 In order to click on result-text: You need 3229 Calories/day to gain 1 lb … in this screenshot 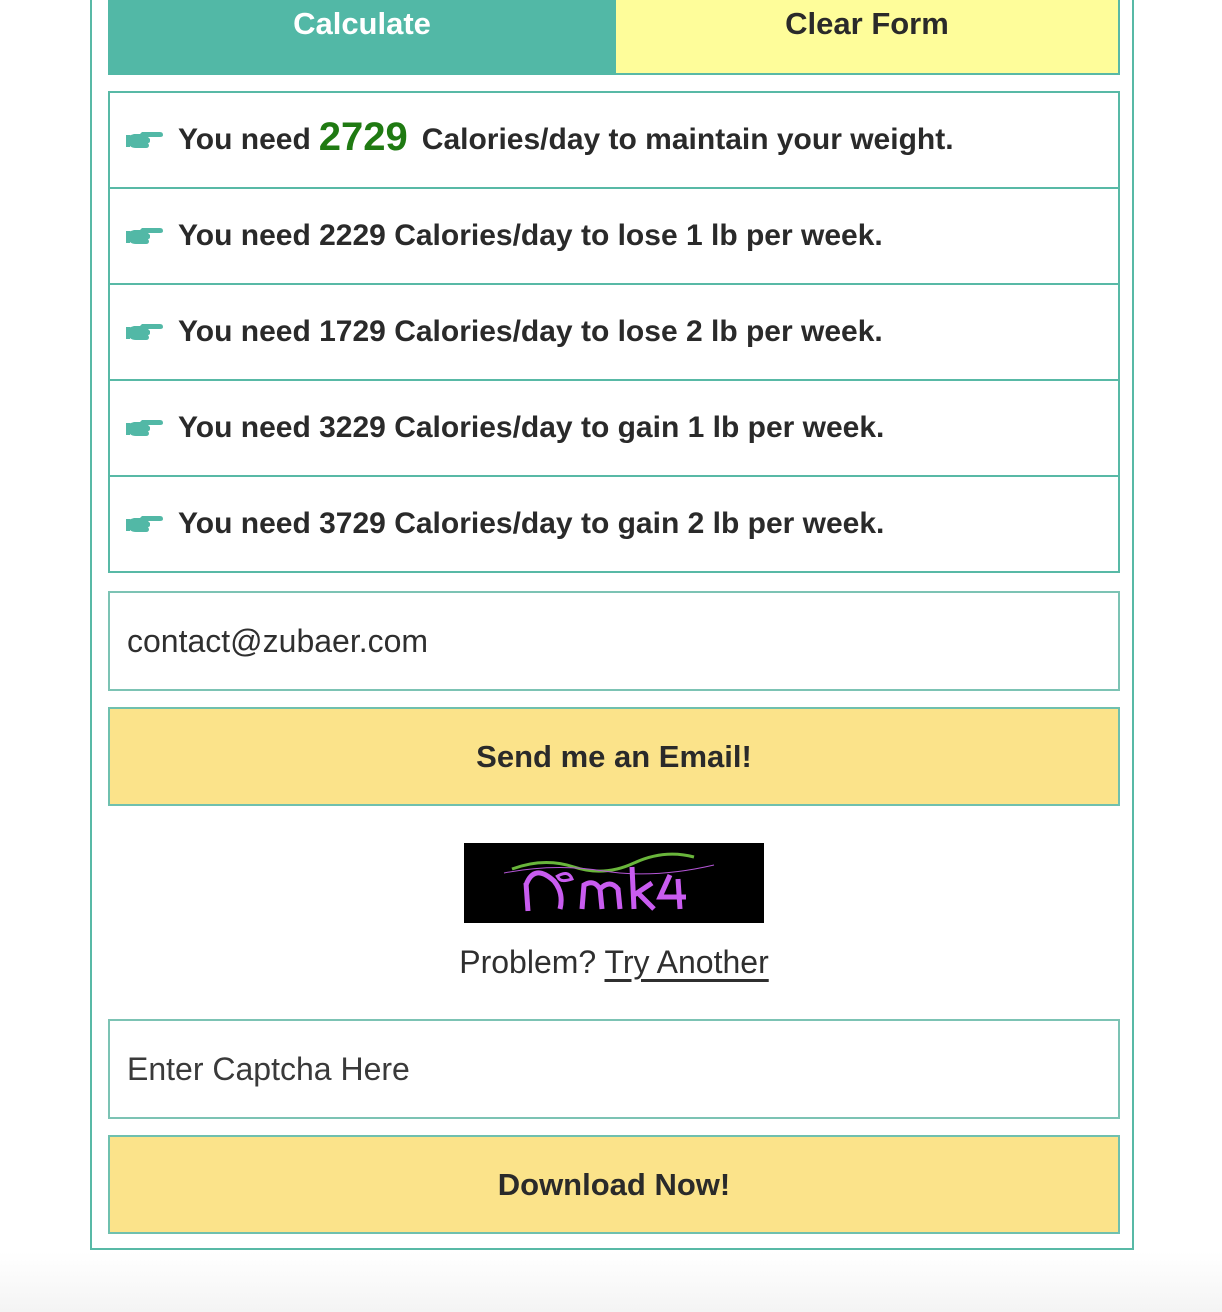, I will do `click(531, 427)`.